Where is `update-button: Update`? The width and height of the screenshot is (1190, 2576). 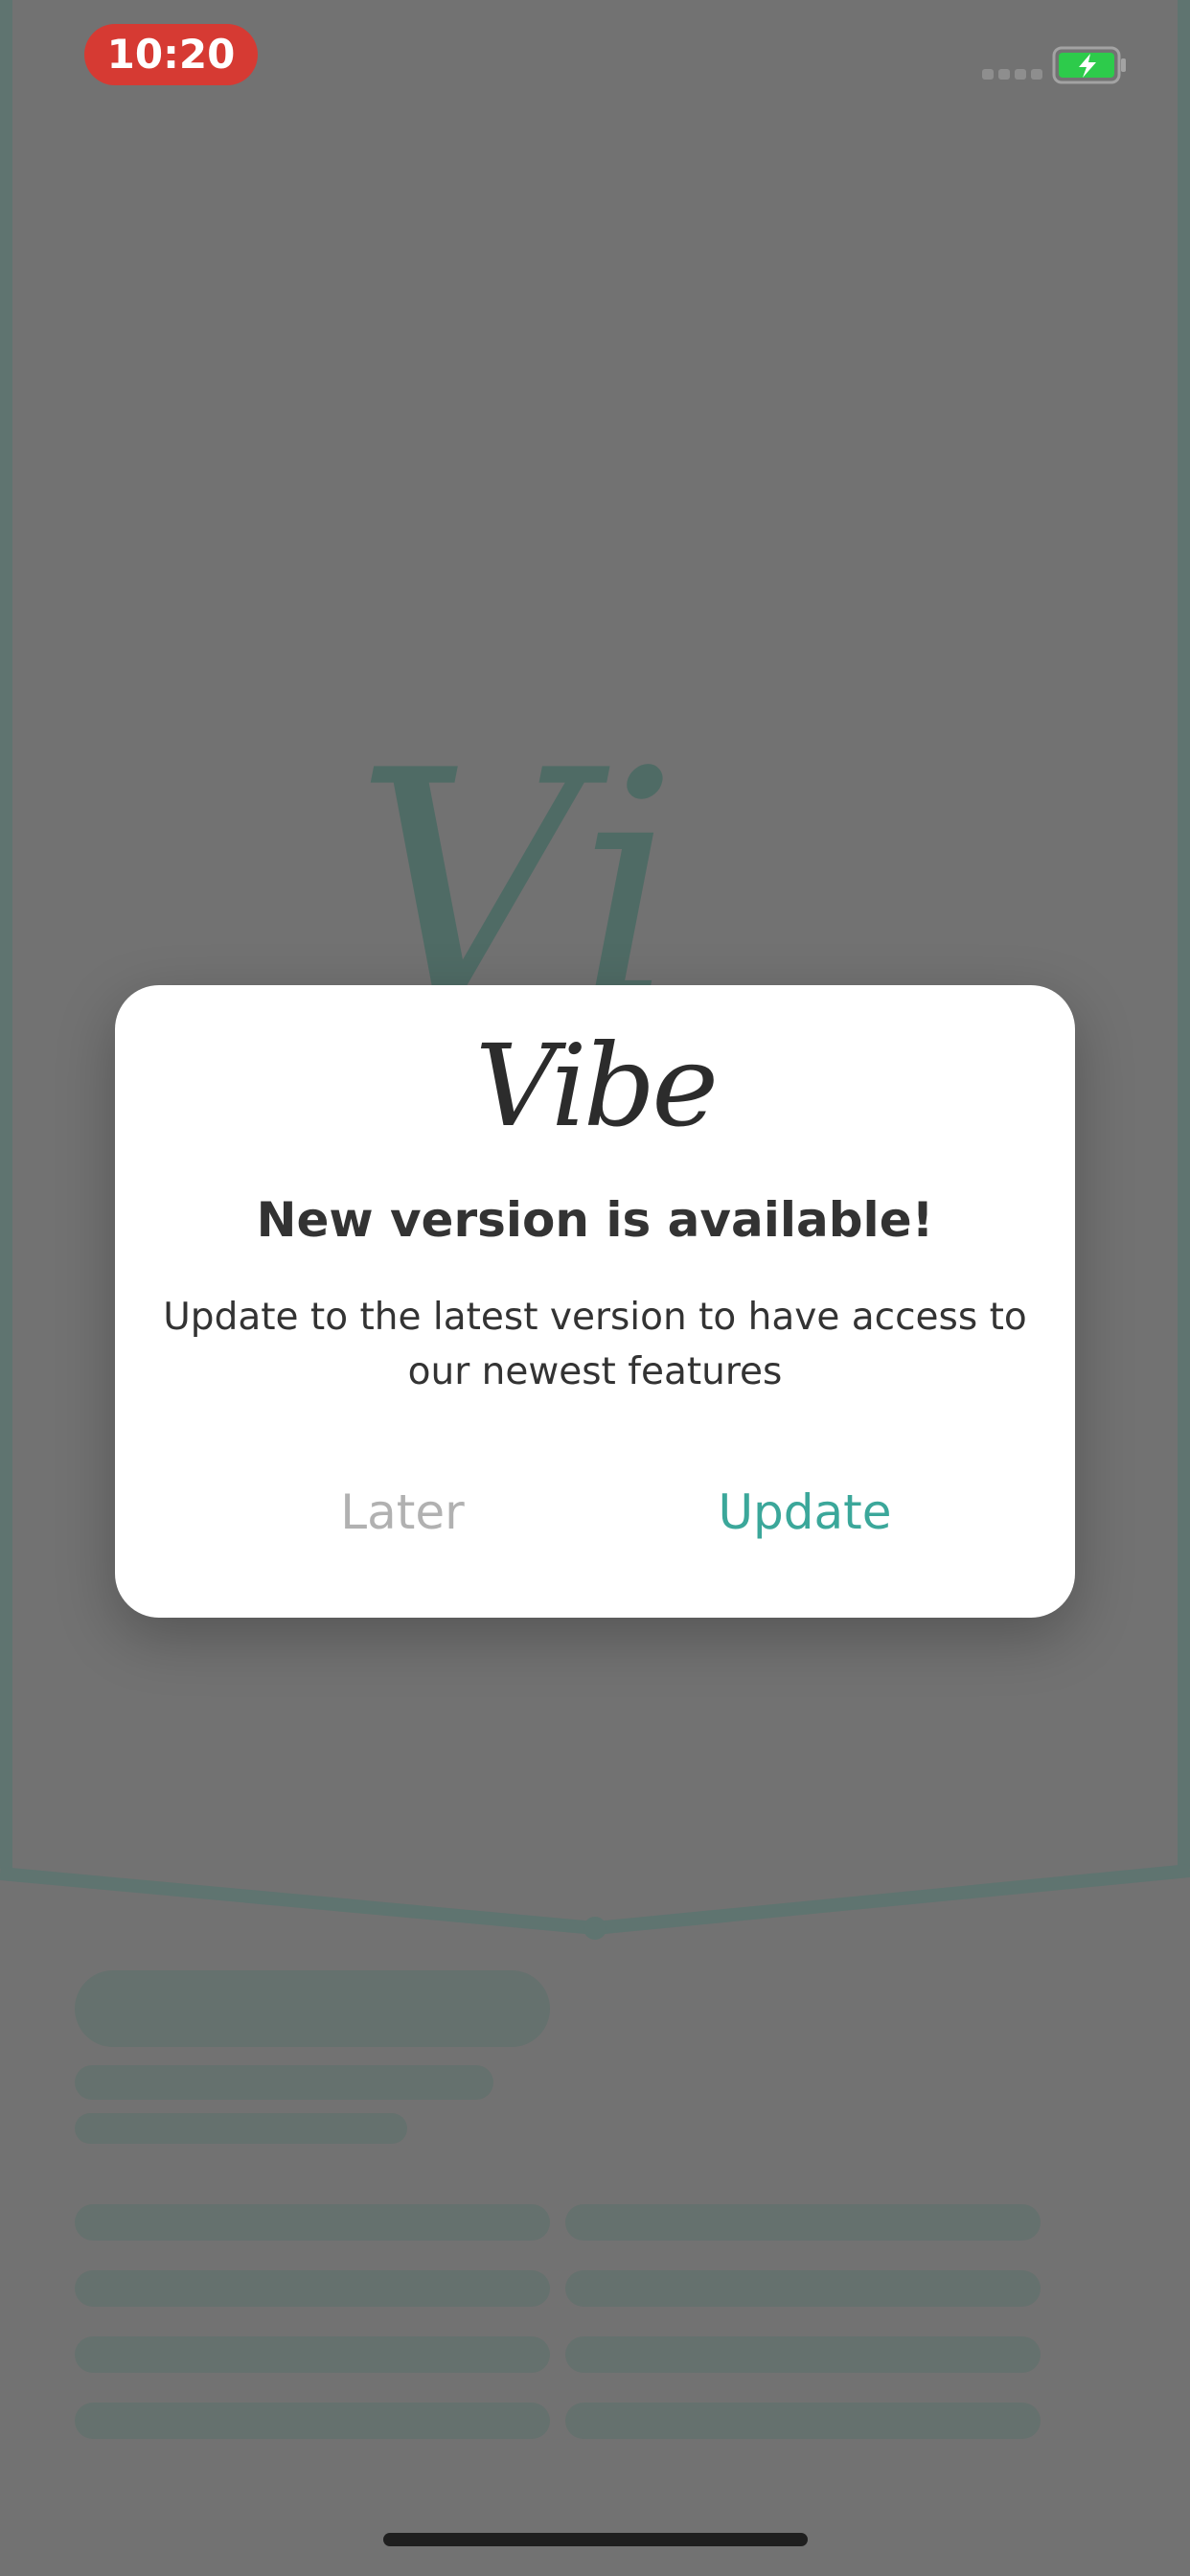
update-button: Update is located at coordinates (805, 1512).